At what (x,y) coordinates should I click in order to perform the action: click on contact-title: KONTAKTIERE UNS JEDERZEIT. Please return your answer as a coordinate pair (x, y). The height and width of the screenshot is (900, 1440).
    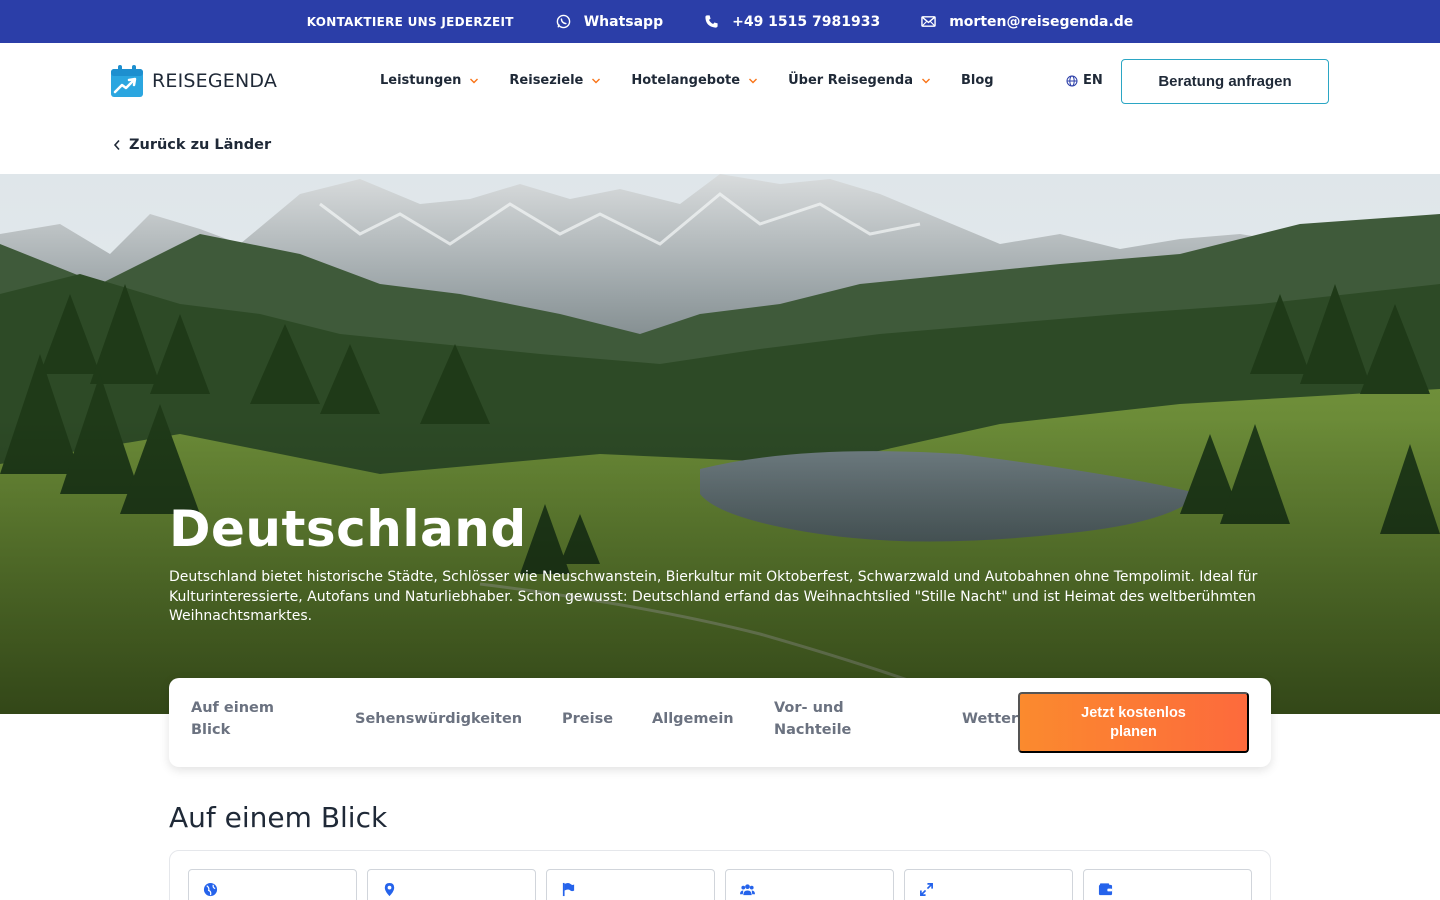
    Looking at the image, I should click on (410, 21).